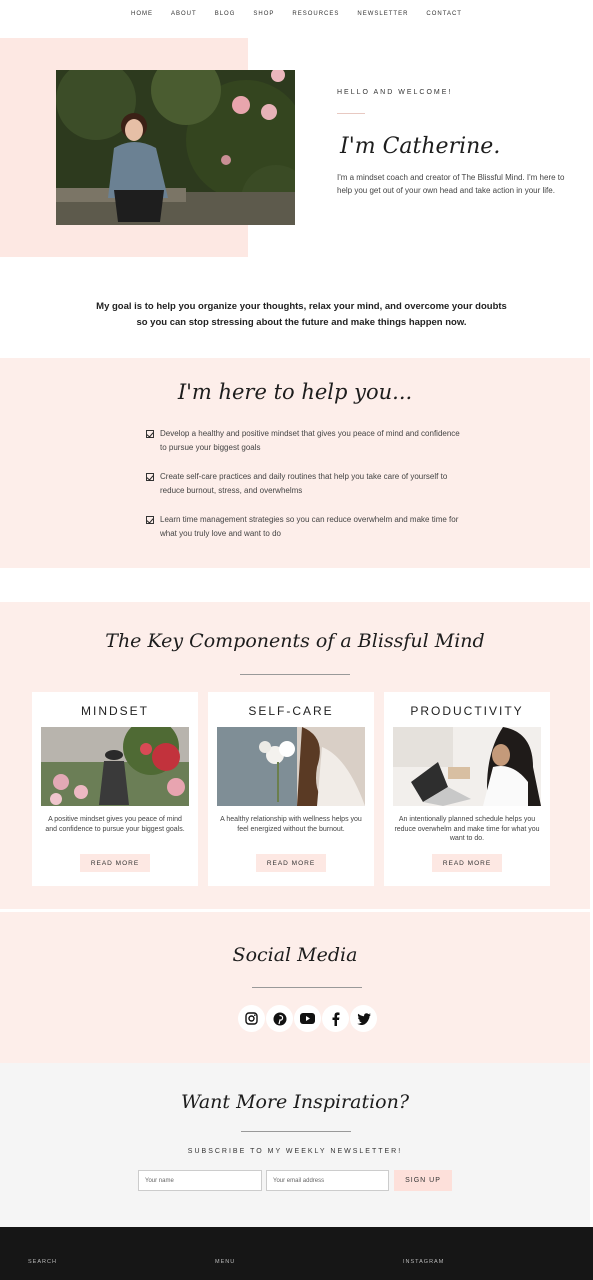  What do you see at coordinates (263, 14) in the screenshot?
I see `nav-shop: SHOP` at bounding box center [263, 14].